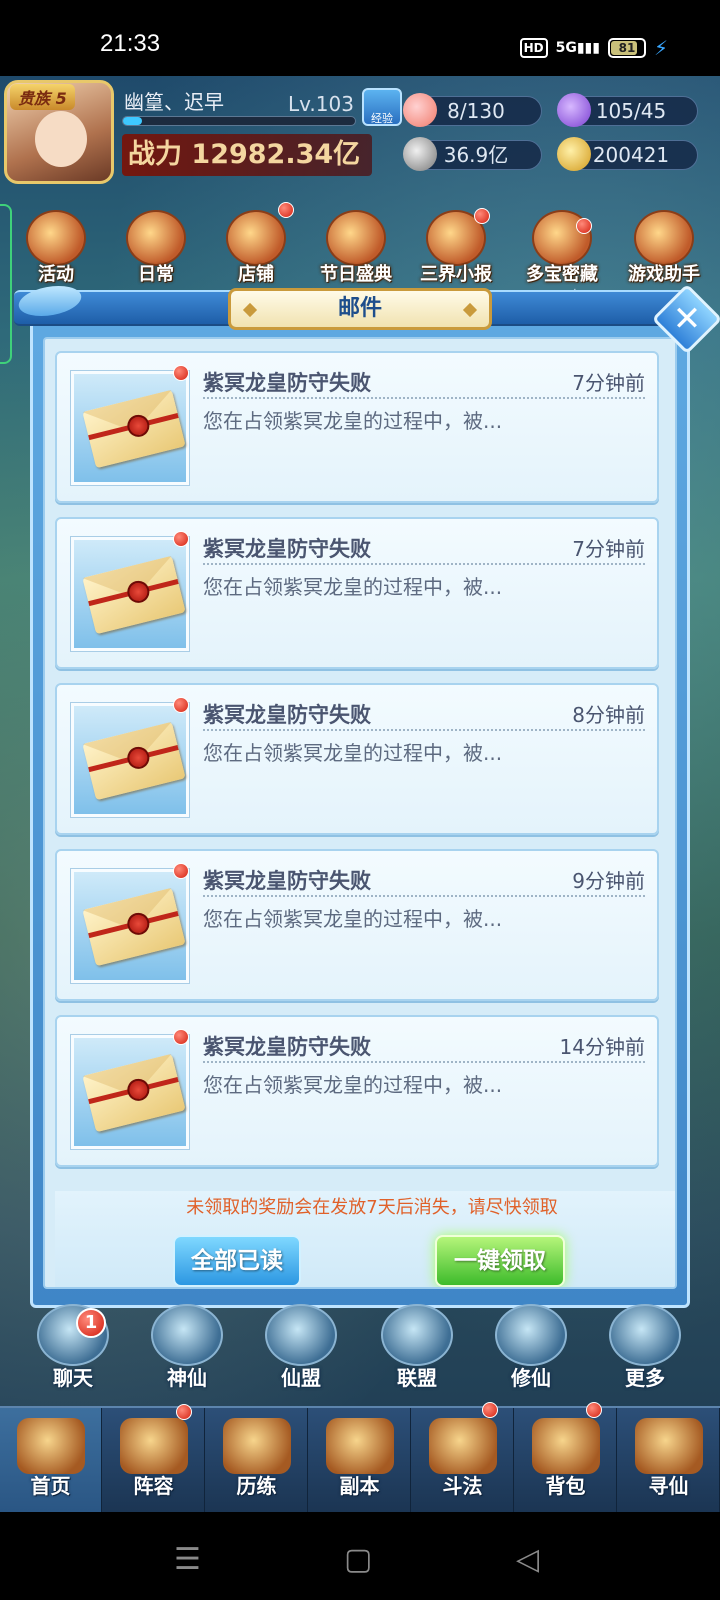 This screenshot has height=1600, width=720. What do you see at coordinates (237, 1261) in the screenshot?
I see `read-all-button: 全部已读` at bounding box center [237, 1261].